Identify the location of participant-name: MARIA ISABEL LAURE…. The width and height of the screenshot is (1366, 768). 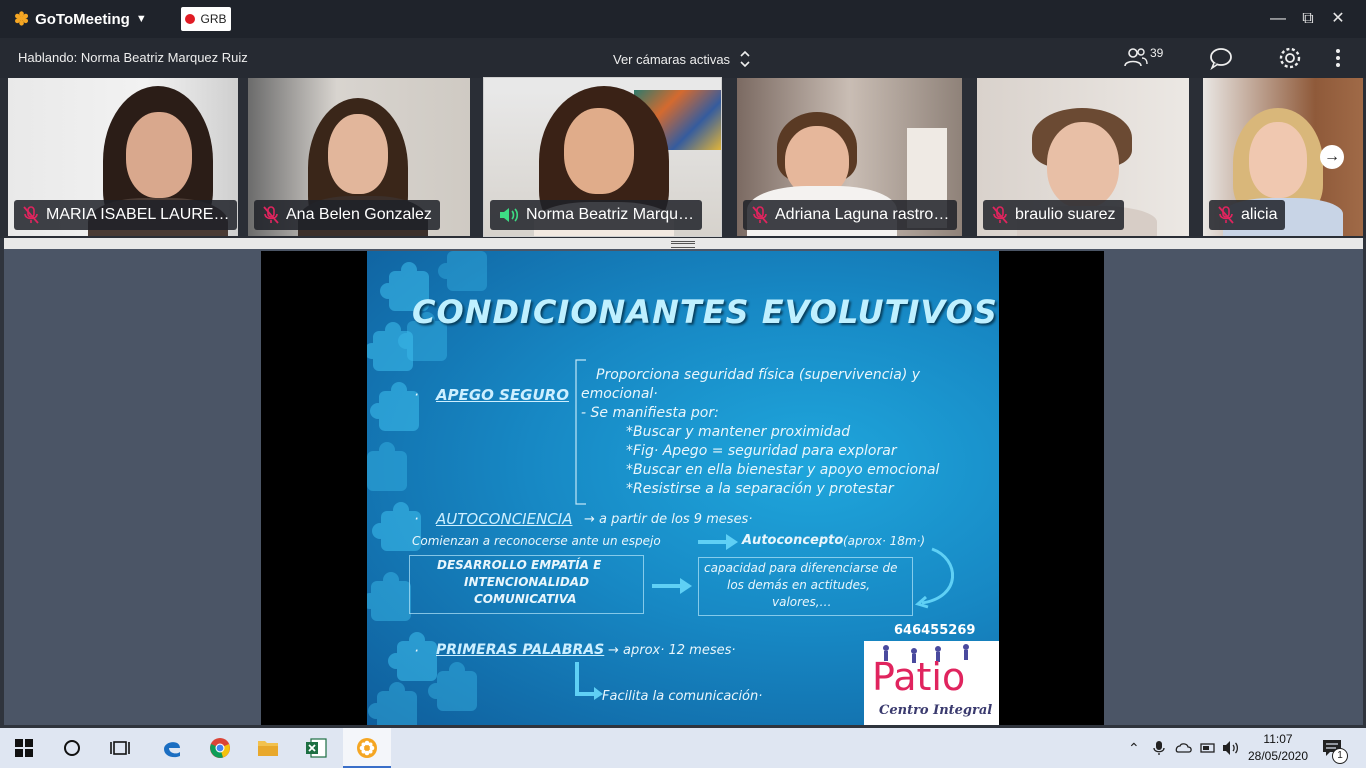
(138, 214).